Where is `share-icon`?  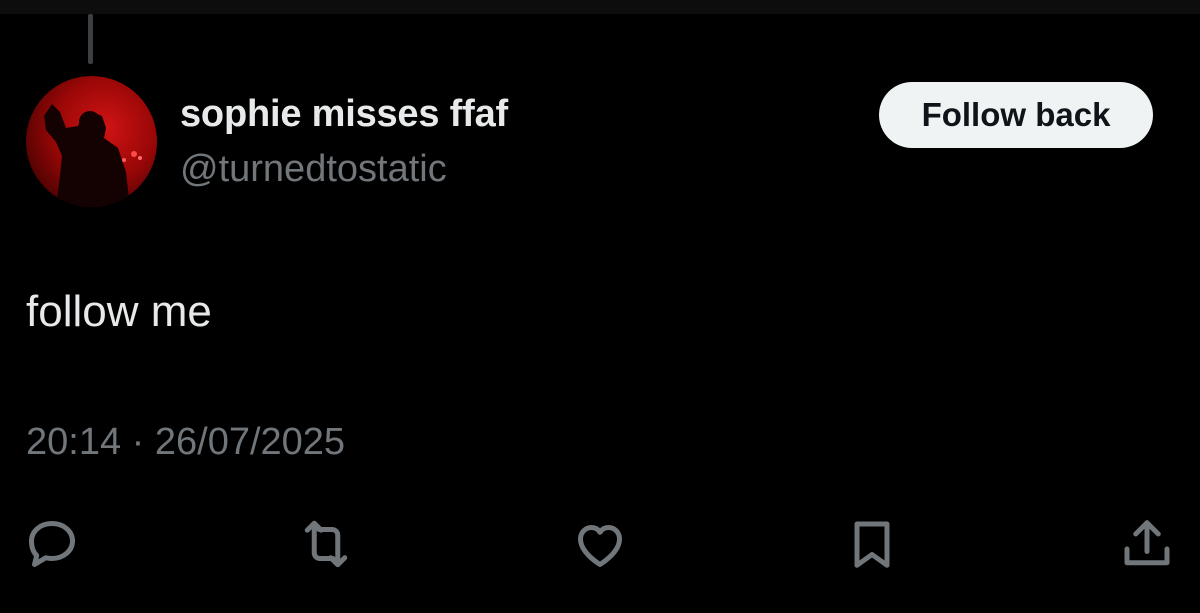 share-icon is located at coordinates (1147, 543).